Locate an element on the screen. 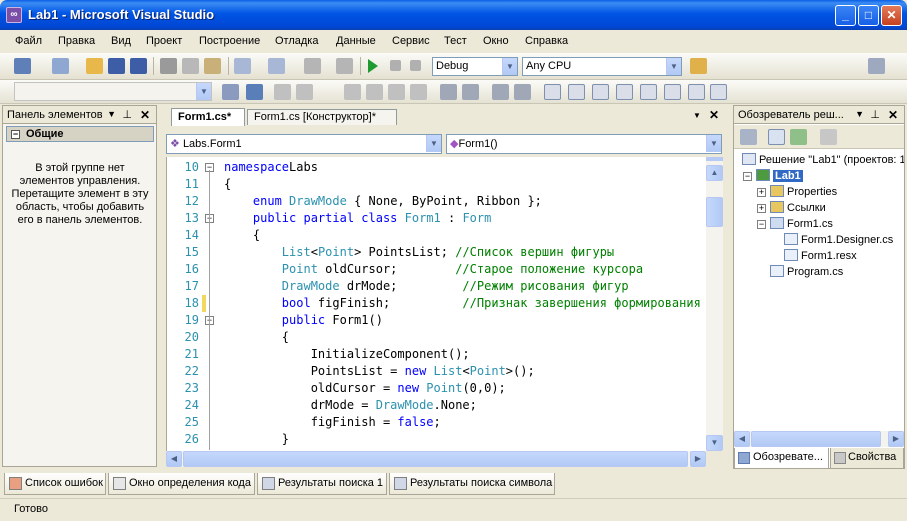  find-in-files-icon is located at coordinates (698, 66).